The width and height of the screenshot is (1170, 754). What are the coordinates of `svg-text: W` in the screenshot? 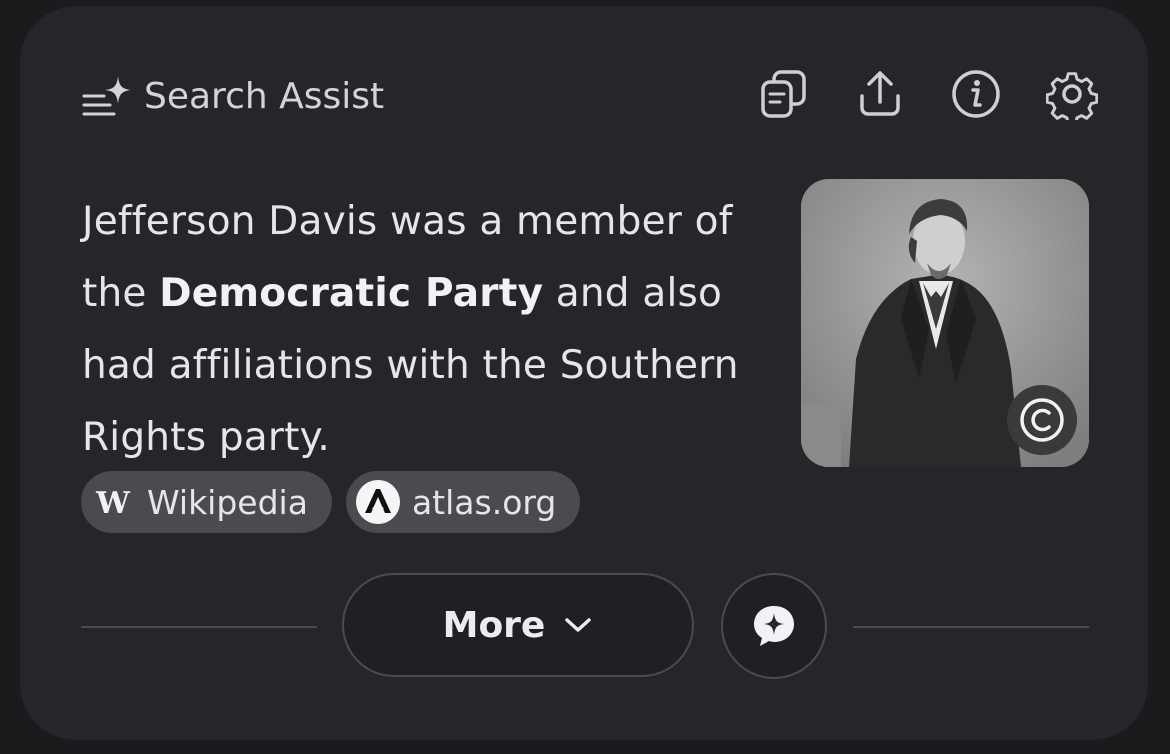 It's located at (113, 503).